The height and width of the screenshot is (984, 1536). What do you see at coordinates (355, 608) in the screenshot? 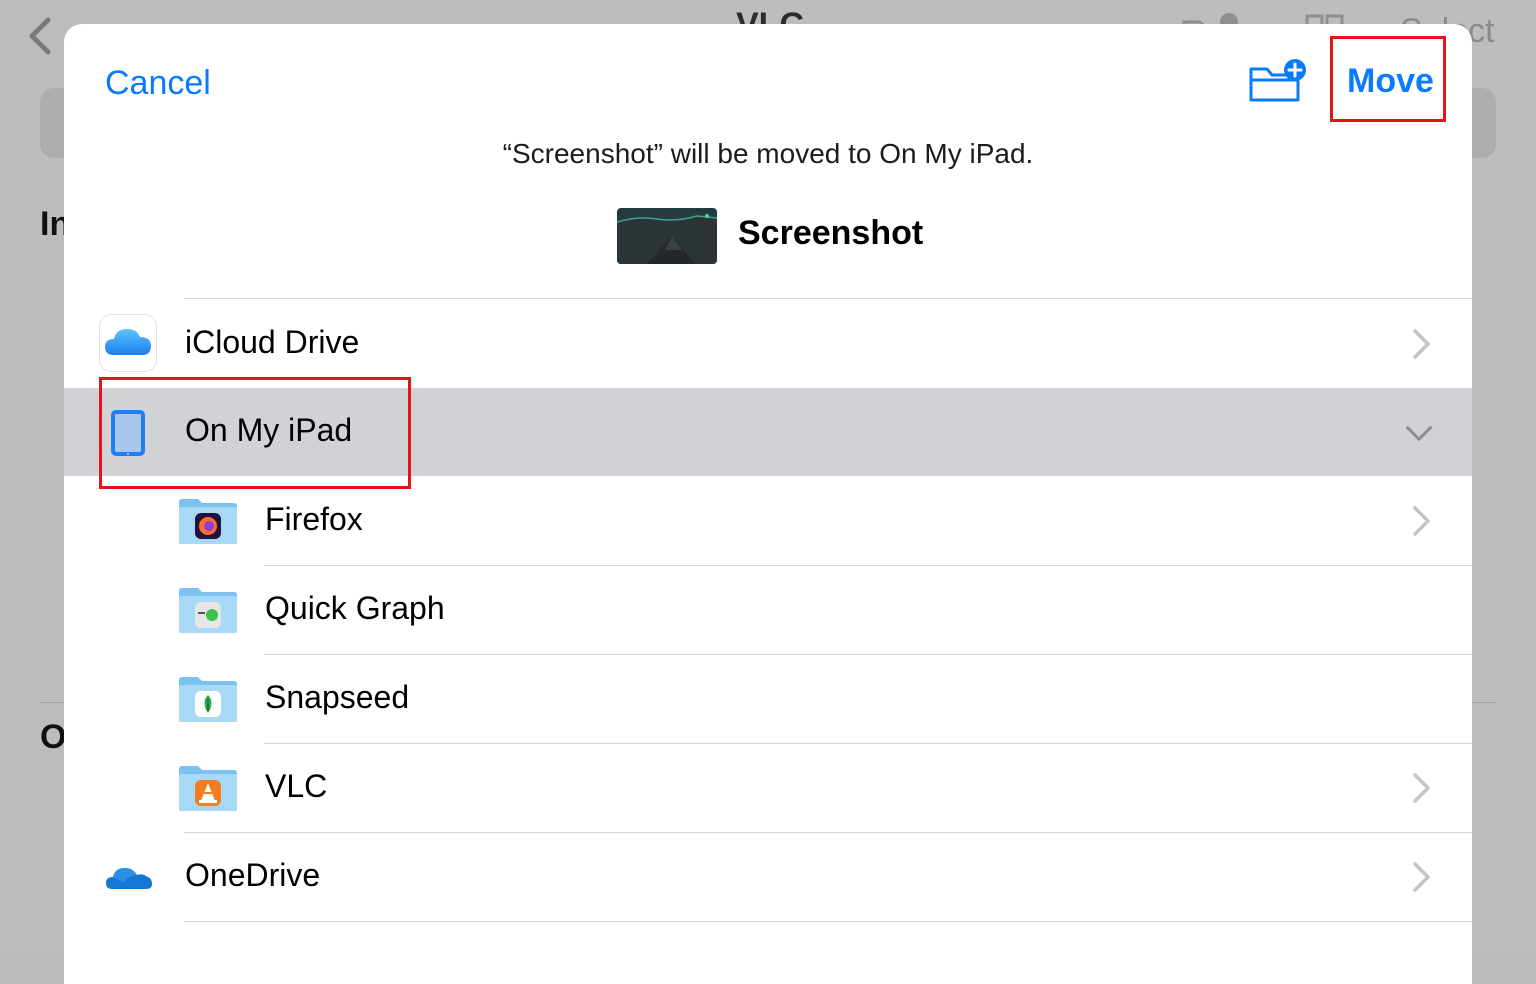
I see `location-label: Quick Graph` at bounding box center [355, 608].